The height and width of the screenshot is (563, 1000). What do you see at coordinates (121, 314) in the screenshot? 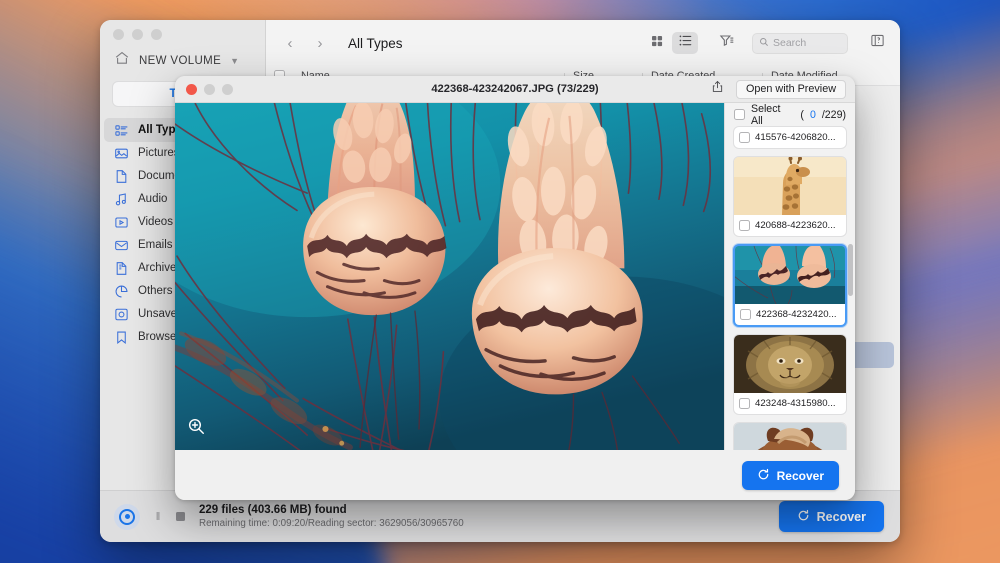
I see `unsaved-files-icon` at bounding box center [121, 314].